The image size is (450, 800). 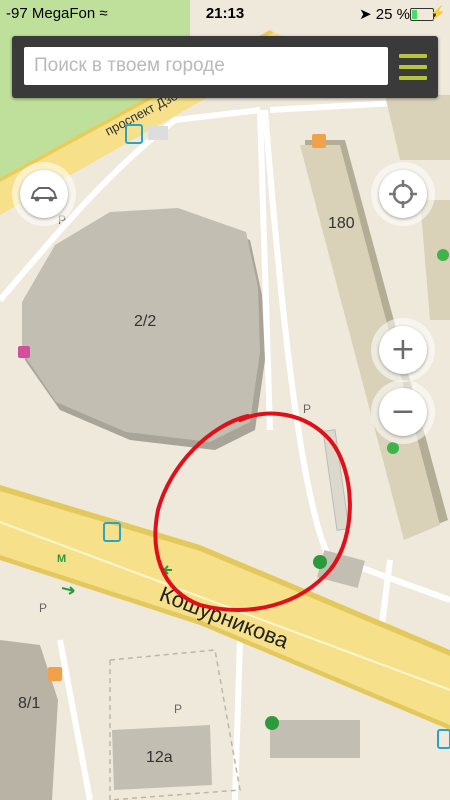 I want to click on charging-icon: ⚡, so click(x=437, y=12).